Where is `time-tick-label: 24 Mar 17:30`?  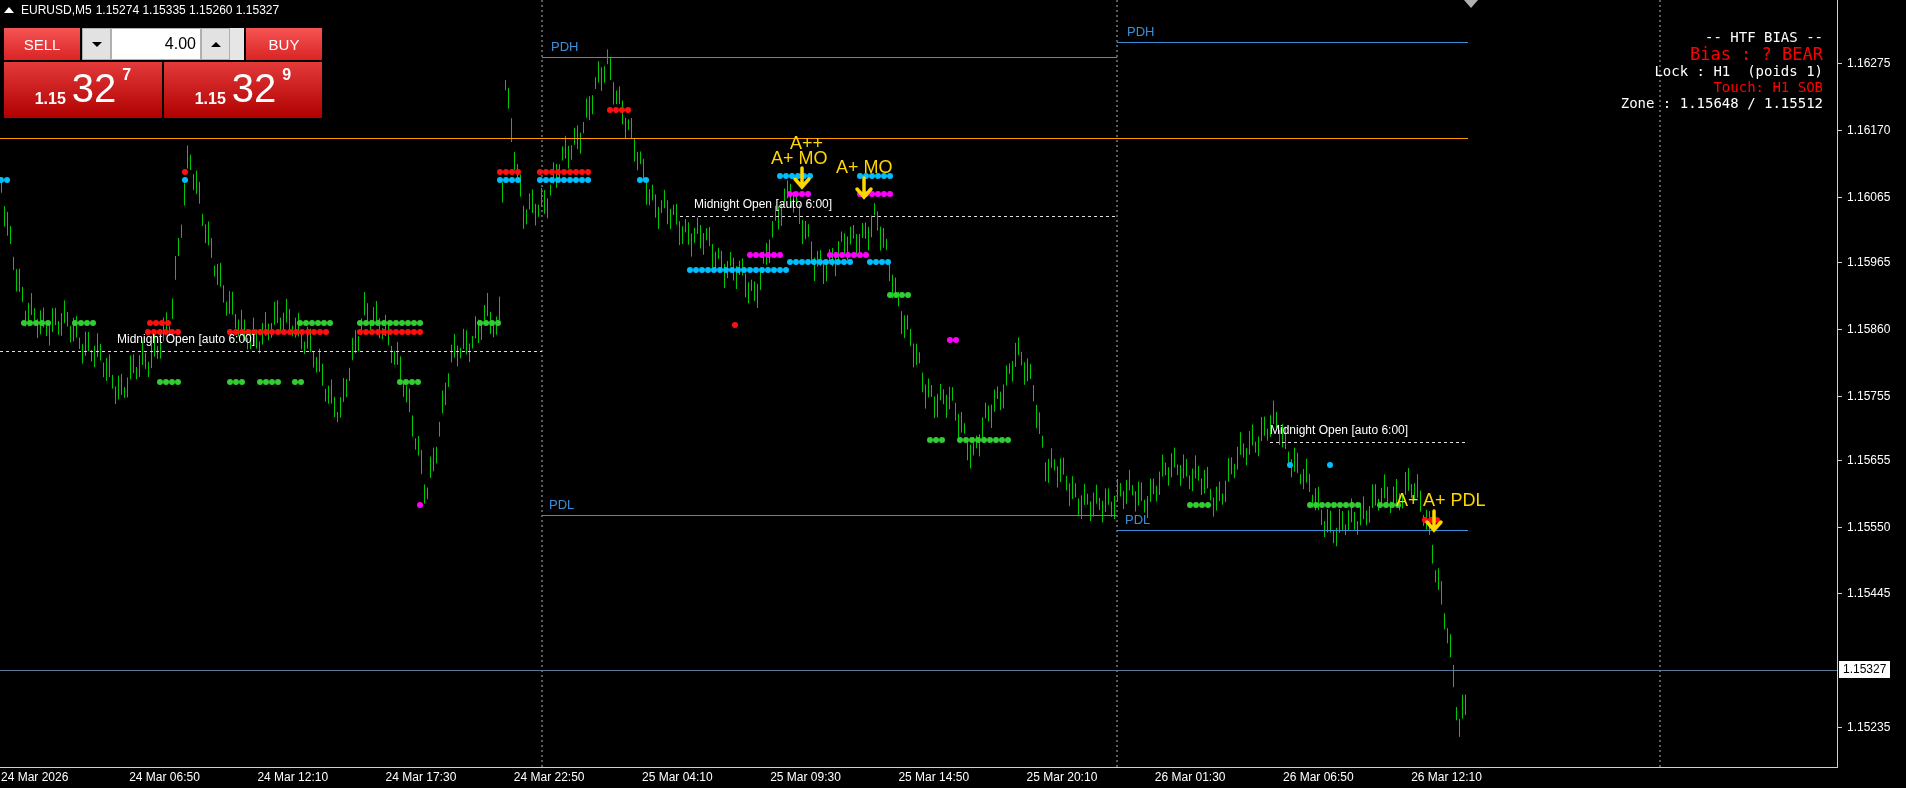 time-tick-label: 24 Mar 17:30 is located at coordinates (421, 777).